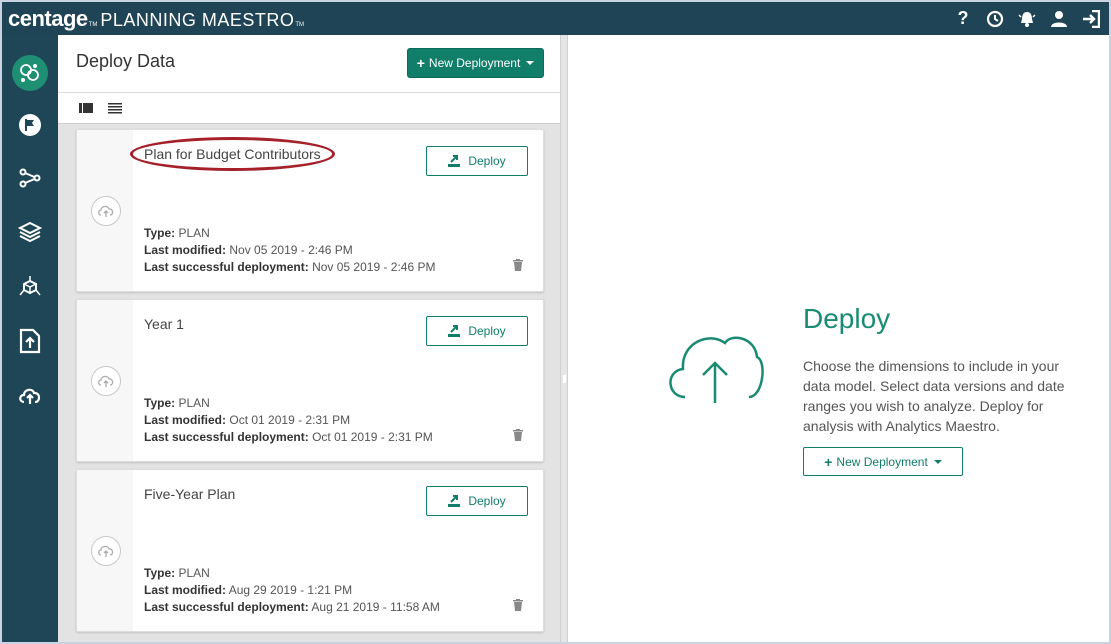 Image resolution: width=1111 pixels, height=644 pixels. I want to click on nav-home, so click(30, 73).